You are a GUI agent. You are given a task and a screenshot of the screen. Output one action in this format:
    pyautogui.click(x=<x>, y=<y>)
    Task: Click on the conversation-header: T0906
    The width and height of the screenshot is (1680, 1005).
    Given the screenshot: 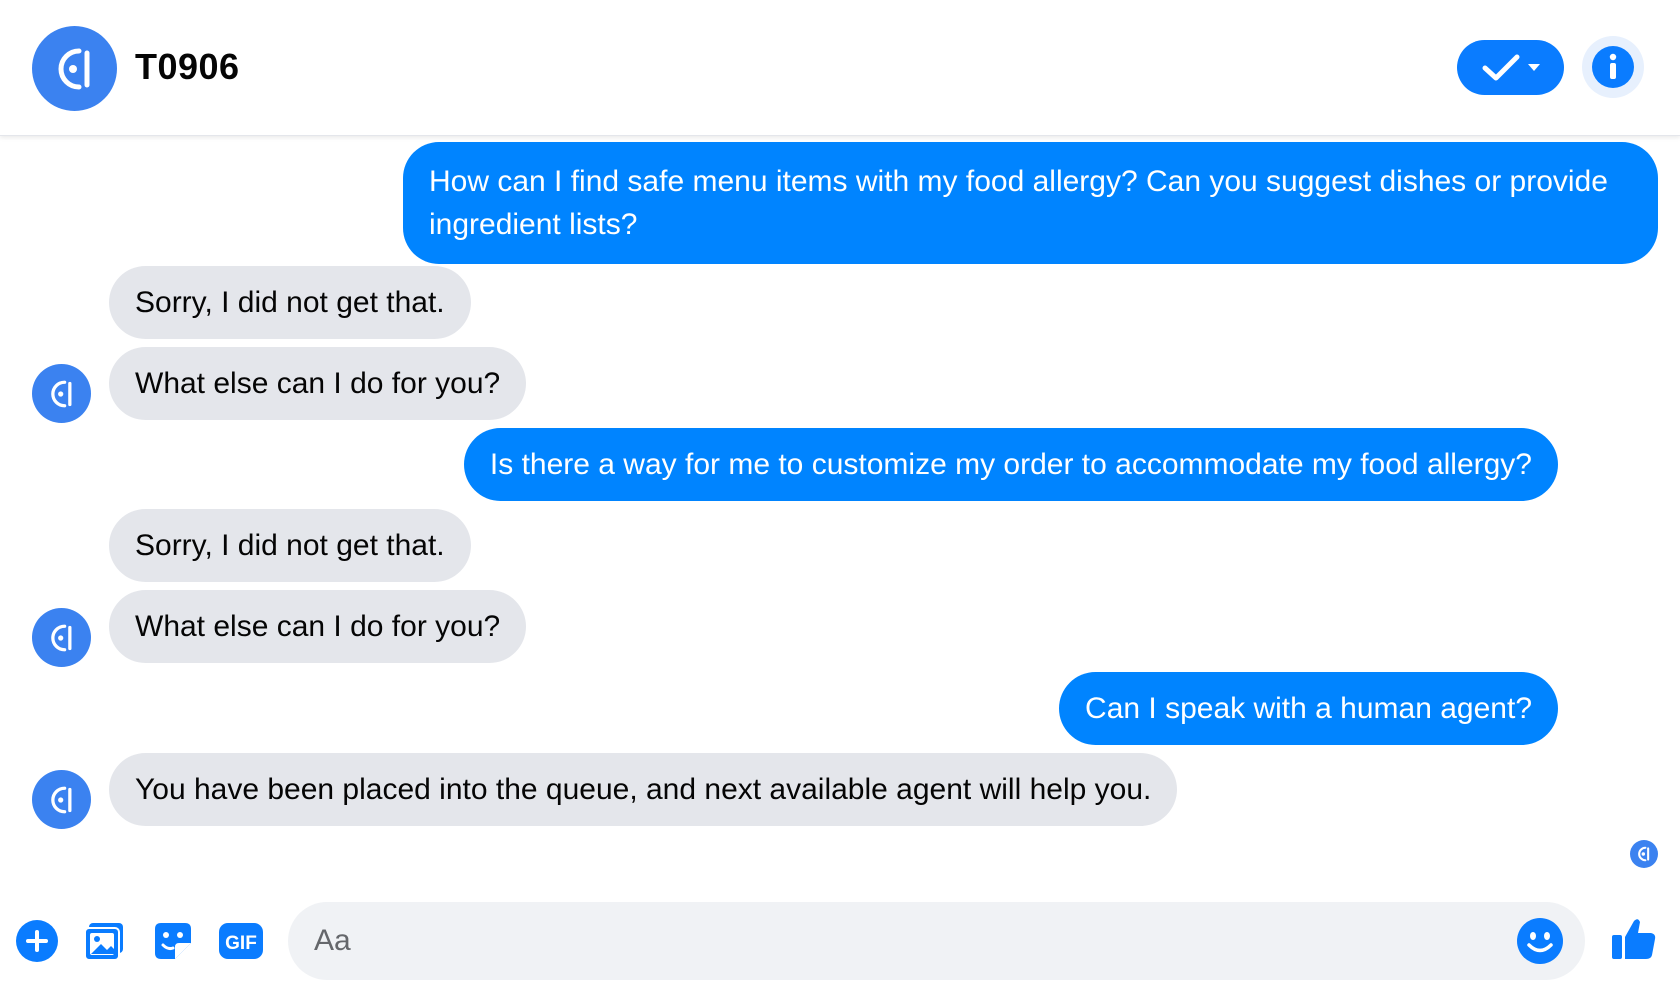 What is the action you would take?
    pyautogui.click(x=840, y=68)
    